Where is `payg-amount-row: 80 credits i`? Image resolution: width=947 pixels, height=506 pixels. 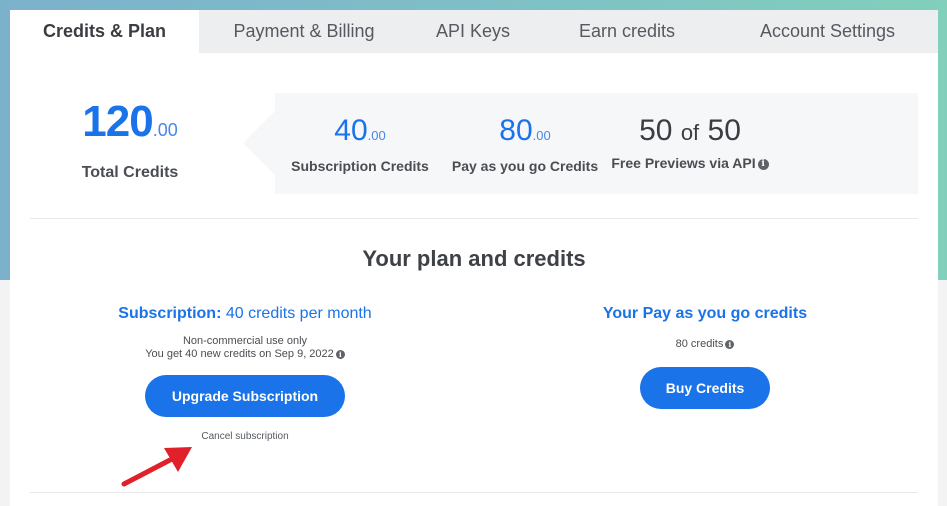 payg-amount-row: 80 credits i is located at coordinates (705, 344).